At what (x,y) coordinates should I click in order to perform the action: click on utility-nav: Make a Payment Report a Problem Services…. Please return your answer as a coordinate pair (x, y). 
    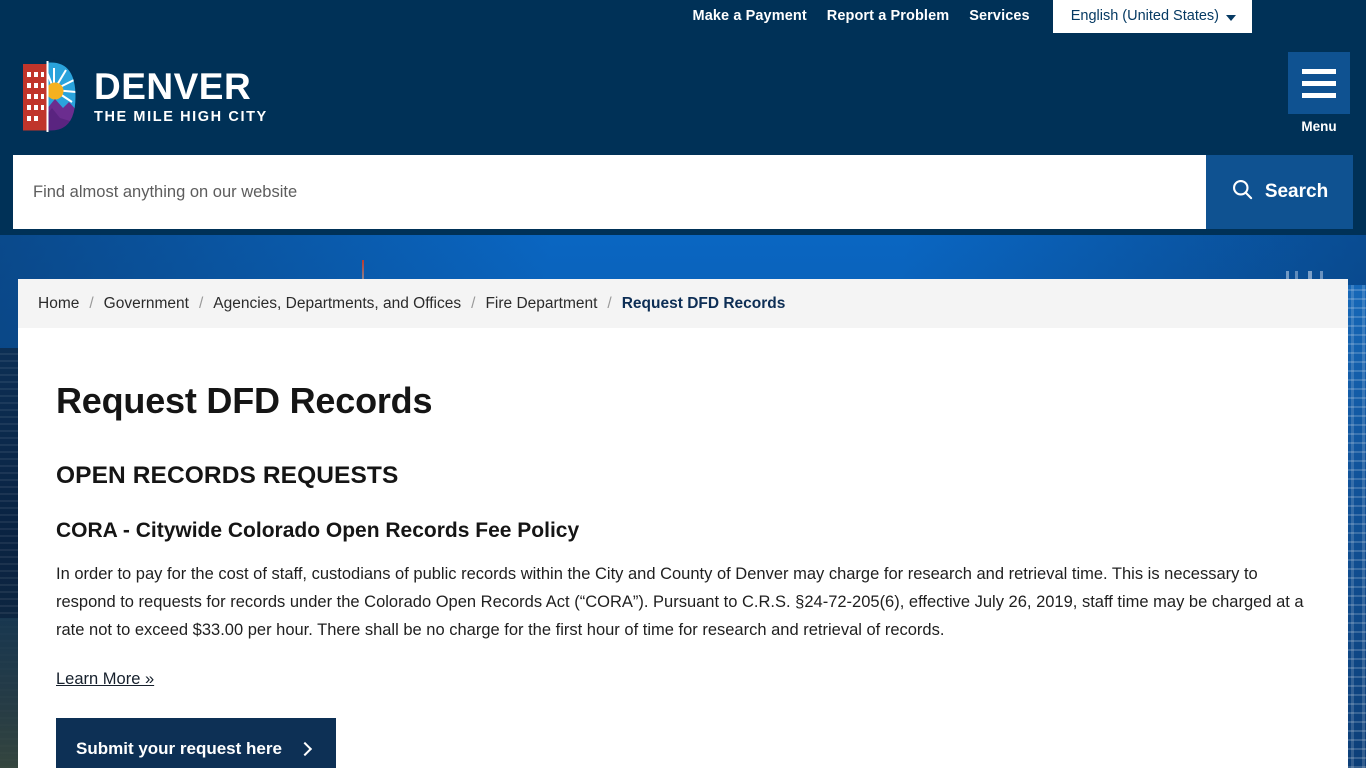
    Looking at the image, I should click on (683, 16).